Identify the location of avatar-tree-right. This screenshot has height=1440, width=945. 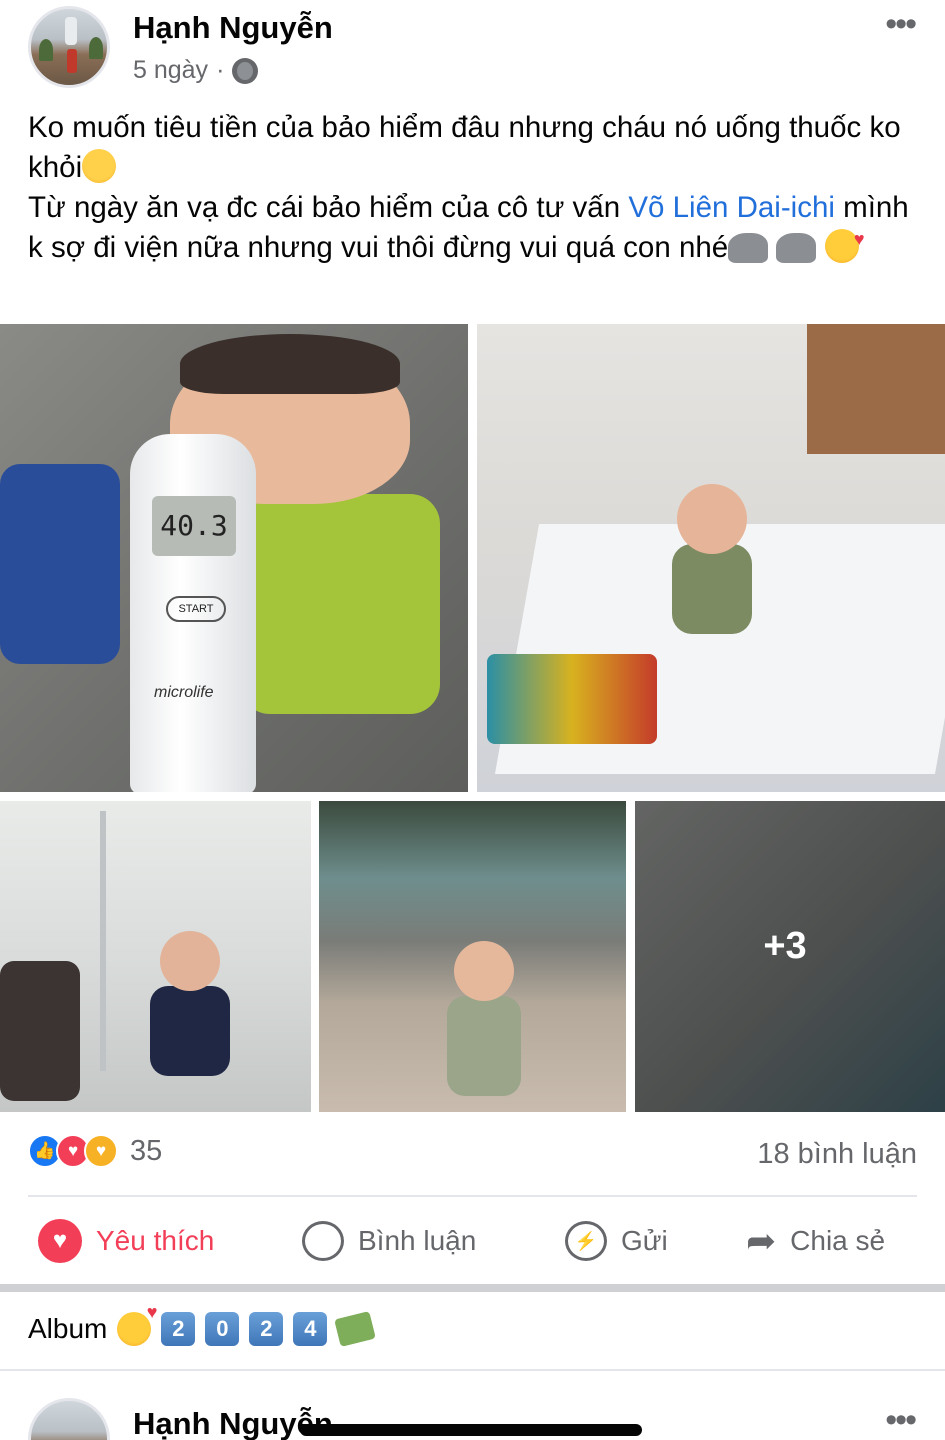
(96, 48).